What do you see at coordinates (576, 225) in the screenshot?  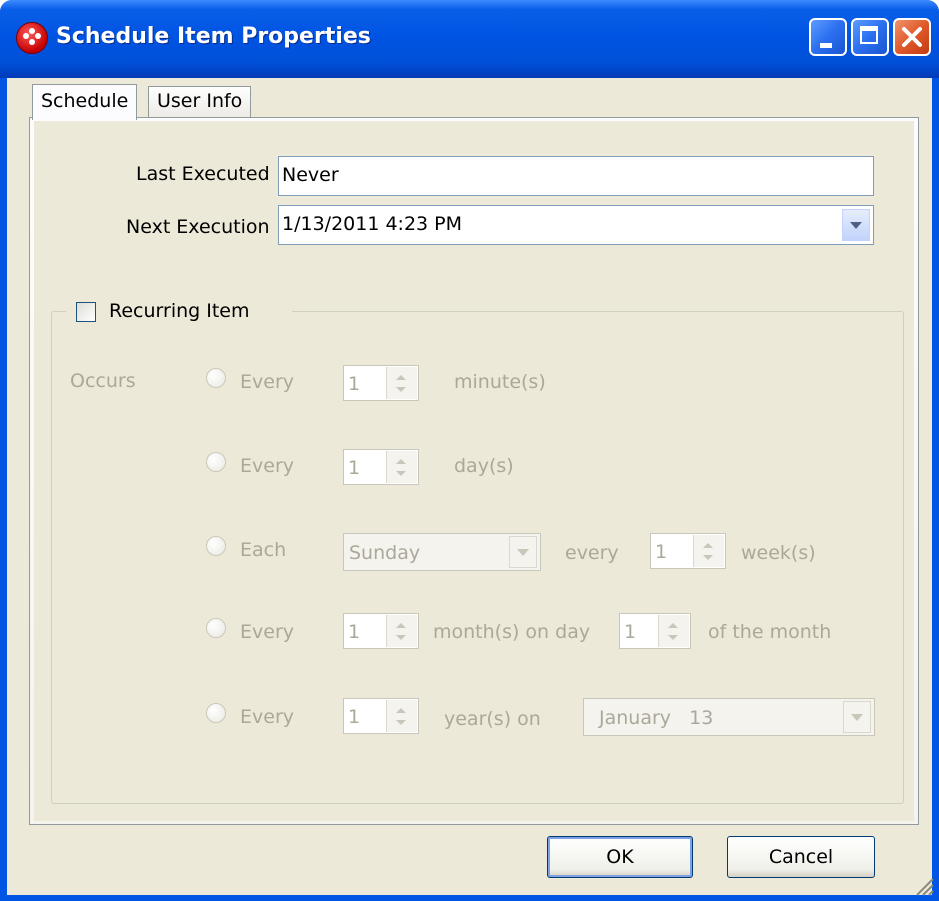 I see `next-execution-field: 1/13/2011 4:23 PM` at bounding box center [576, 225].